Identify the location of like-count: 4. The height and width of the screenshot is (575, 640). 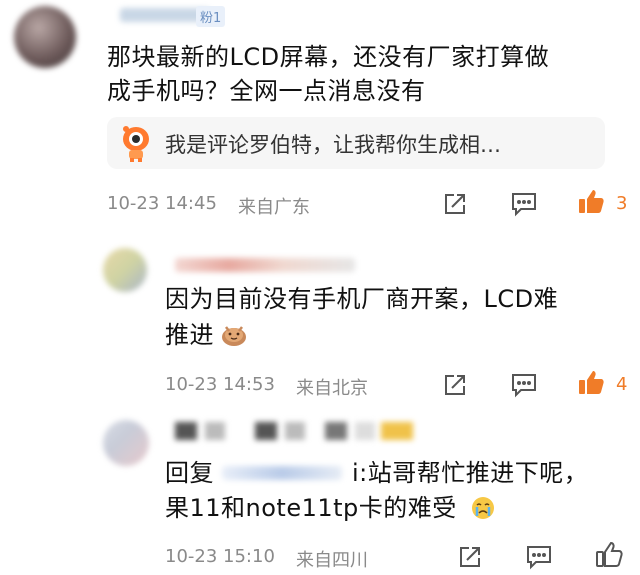
(622, 384).